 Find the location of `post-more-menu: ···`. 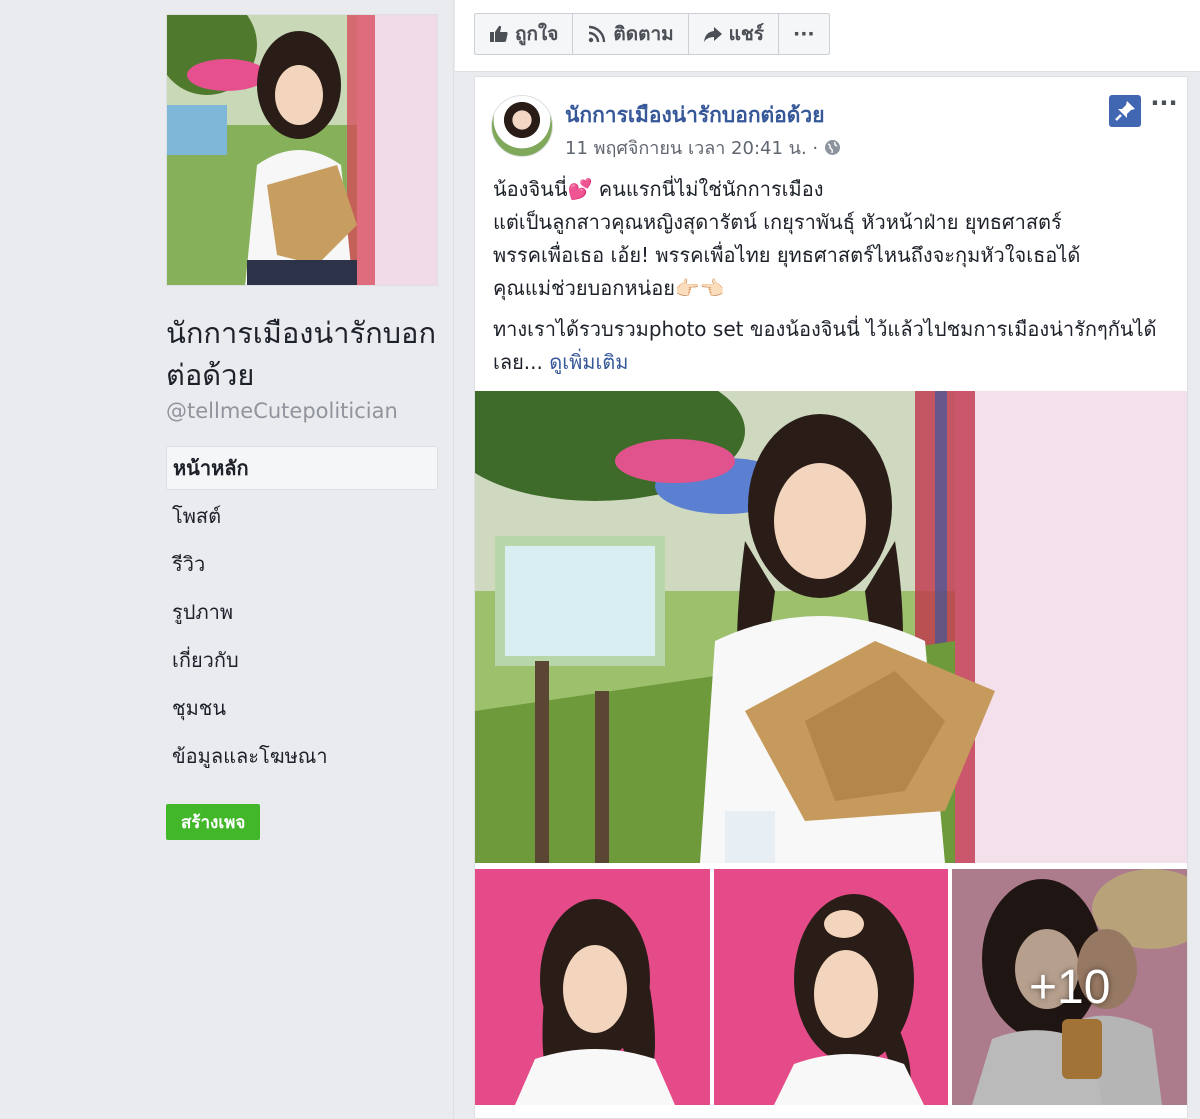

post-more-menu: ··· is located at coordinates (1164, 104).